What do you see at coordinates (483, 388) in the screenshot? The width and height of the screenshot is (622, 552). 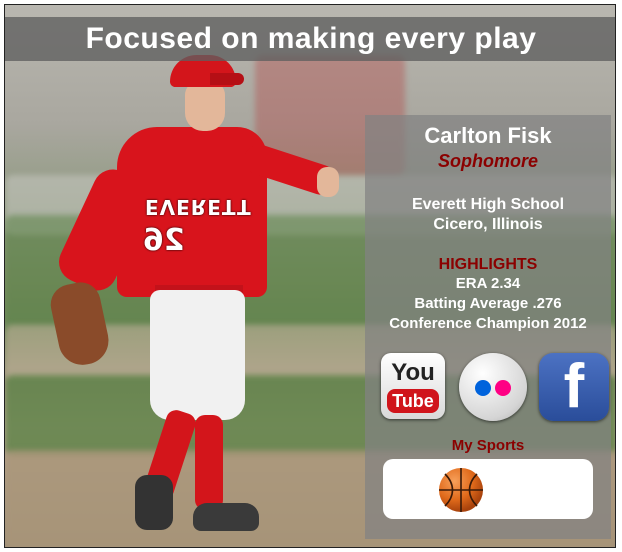 I see `flickr-blue-dot` at bounding box center [483, 388].